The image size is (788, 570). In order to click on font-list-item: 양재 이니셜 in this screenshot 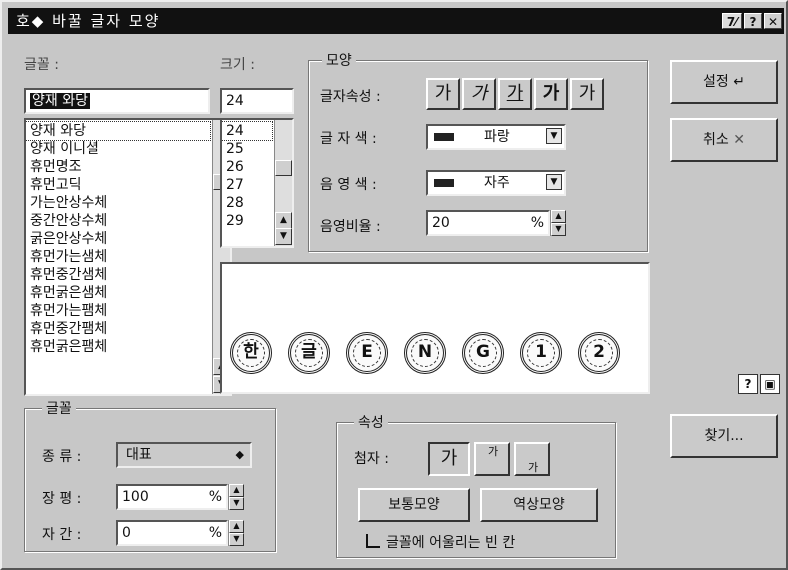, I will do `click(128, 149)`.